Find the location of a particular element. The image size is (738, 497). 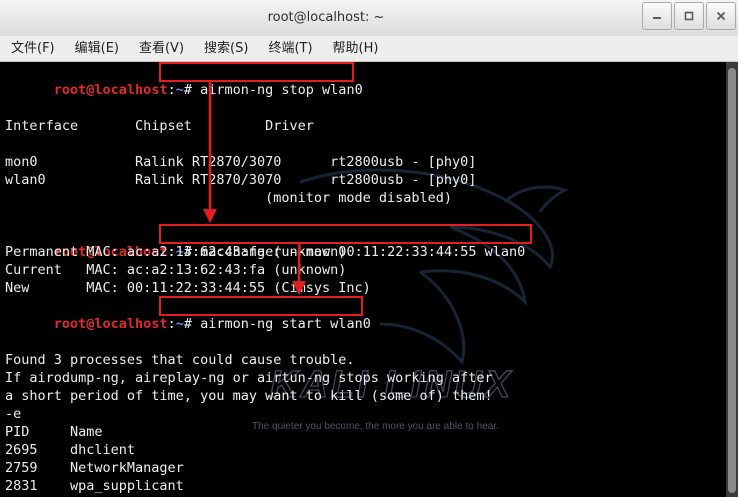

minimize-icon is located at coordinates (657, 18).